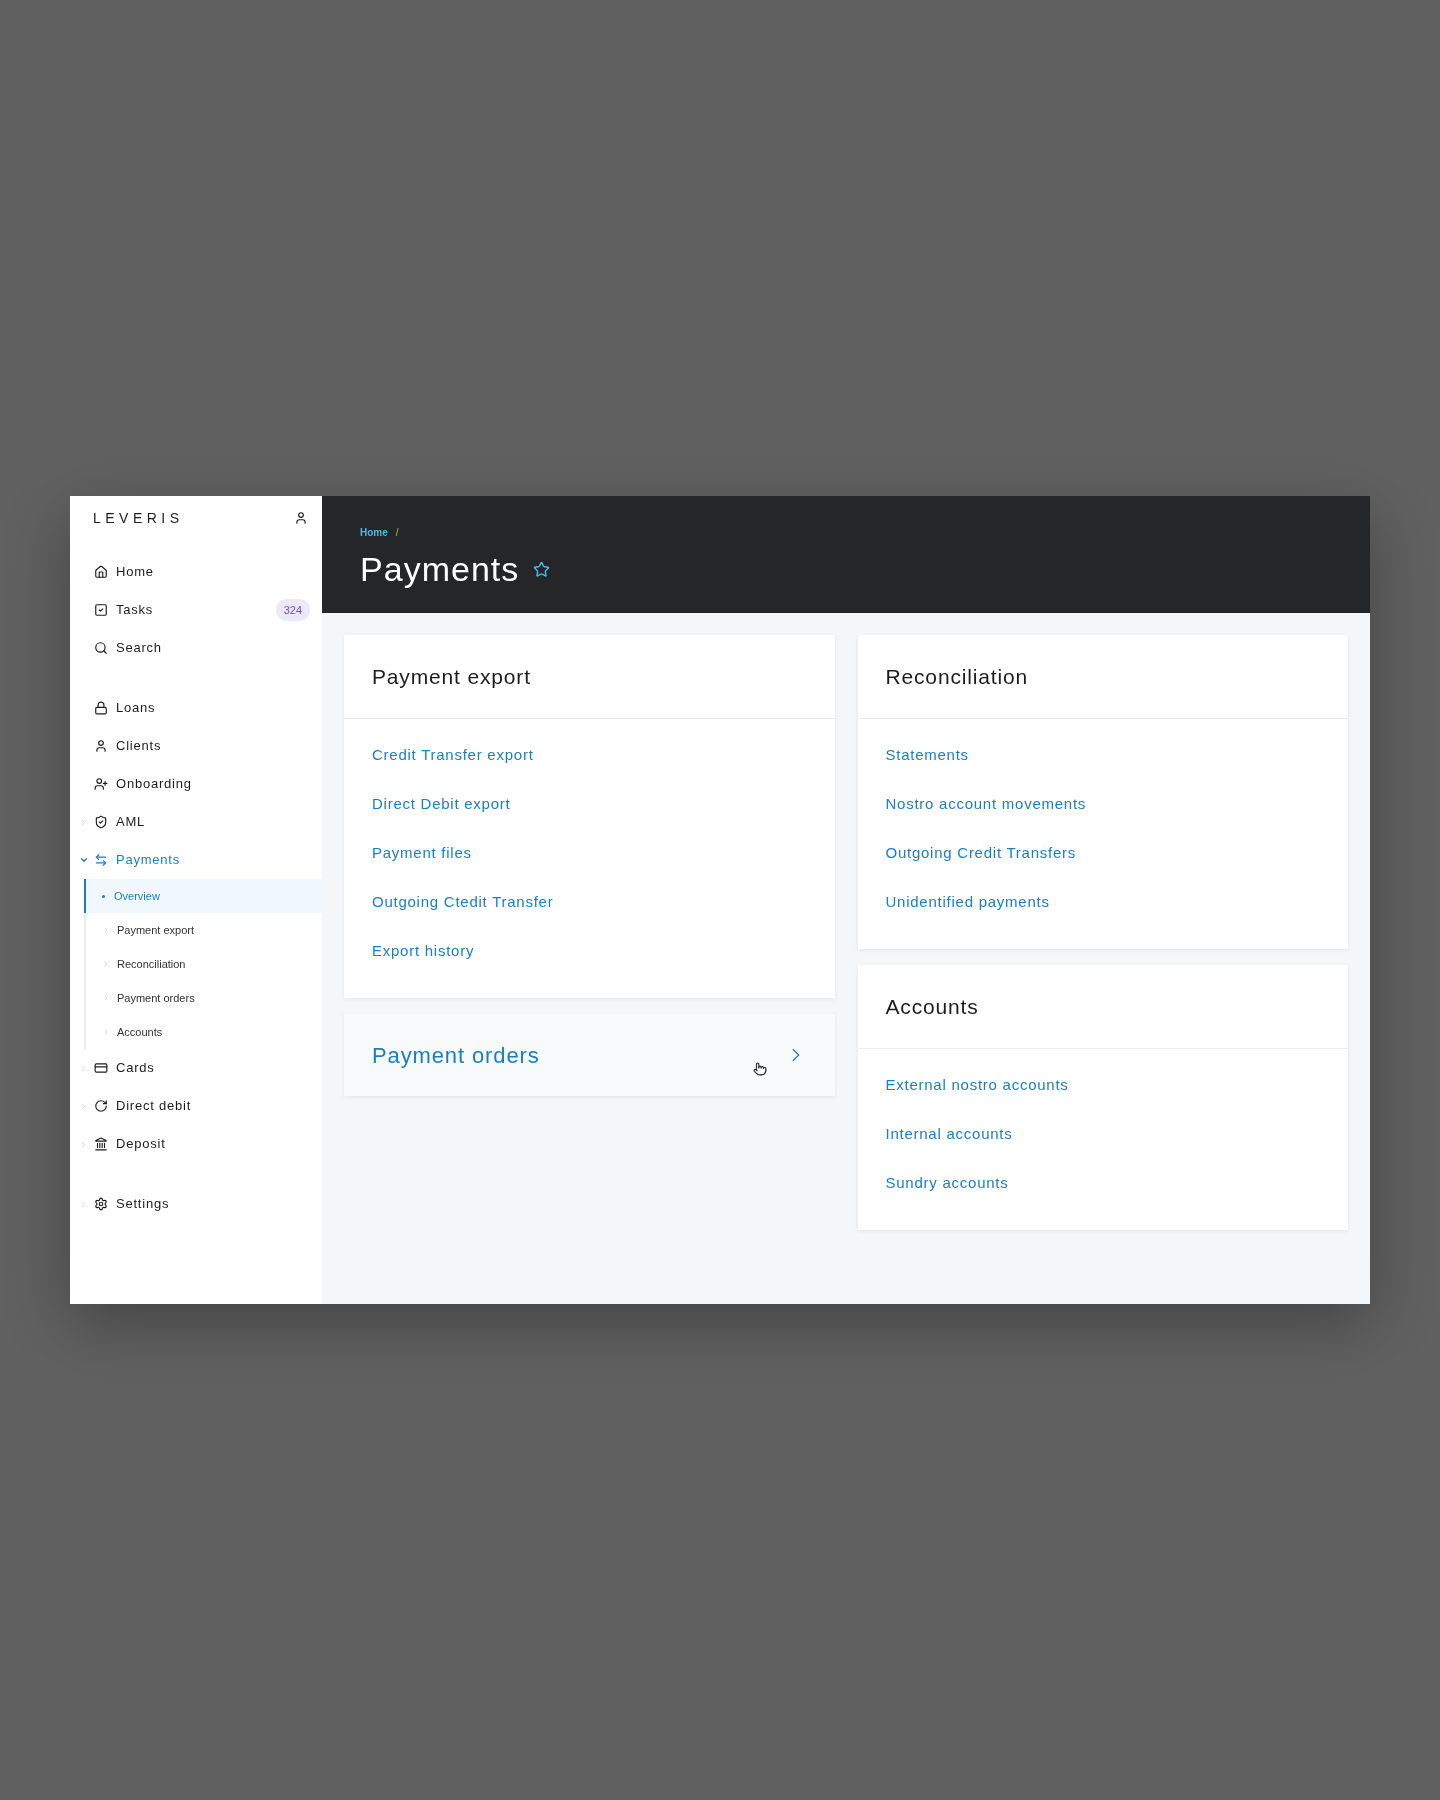 The height and width of the screenshot is (1800, 1440). I want to click on card-title: Reconciliation, so click(956, 676).